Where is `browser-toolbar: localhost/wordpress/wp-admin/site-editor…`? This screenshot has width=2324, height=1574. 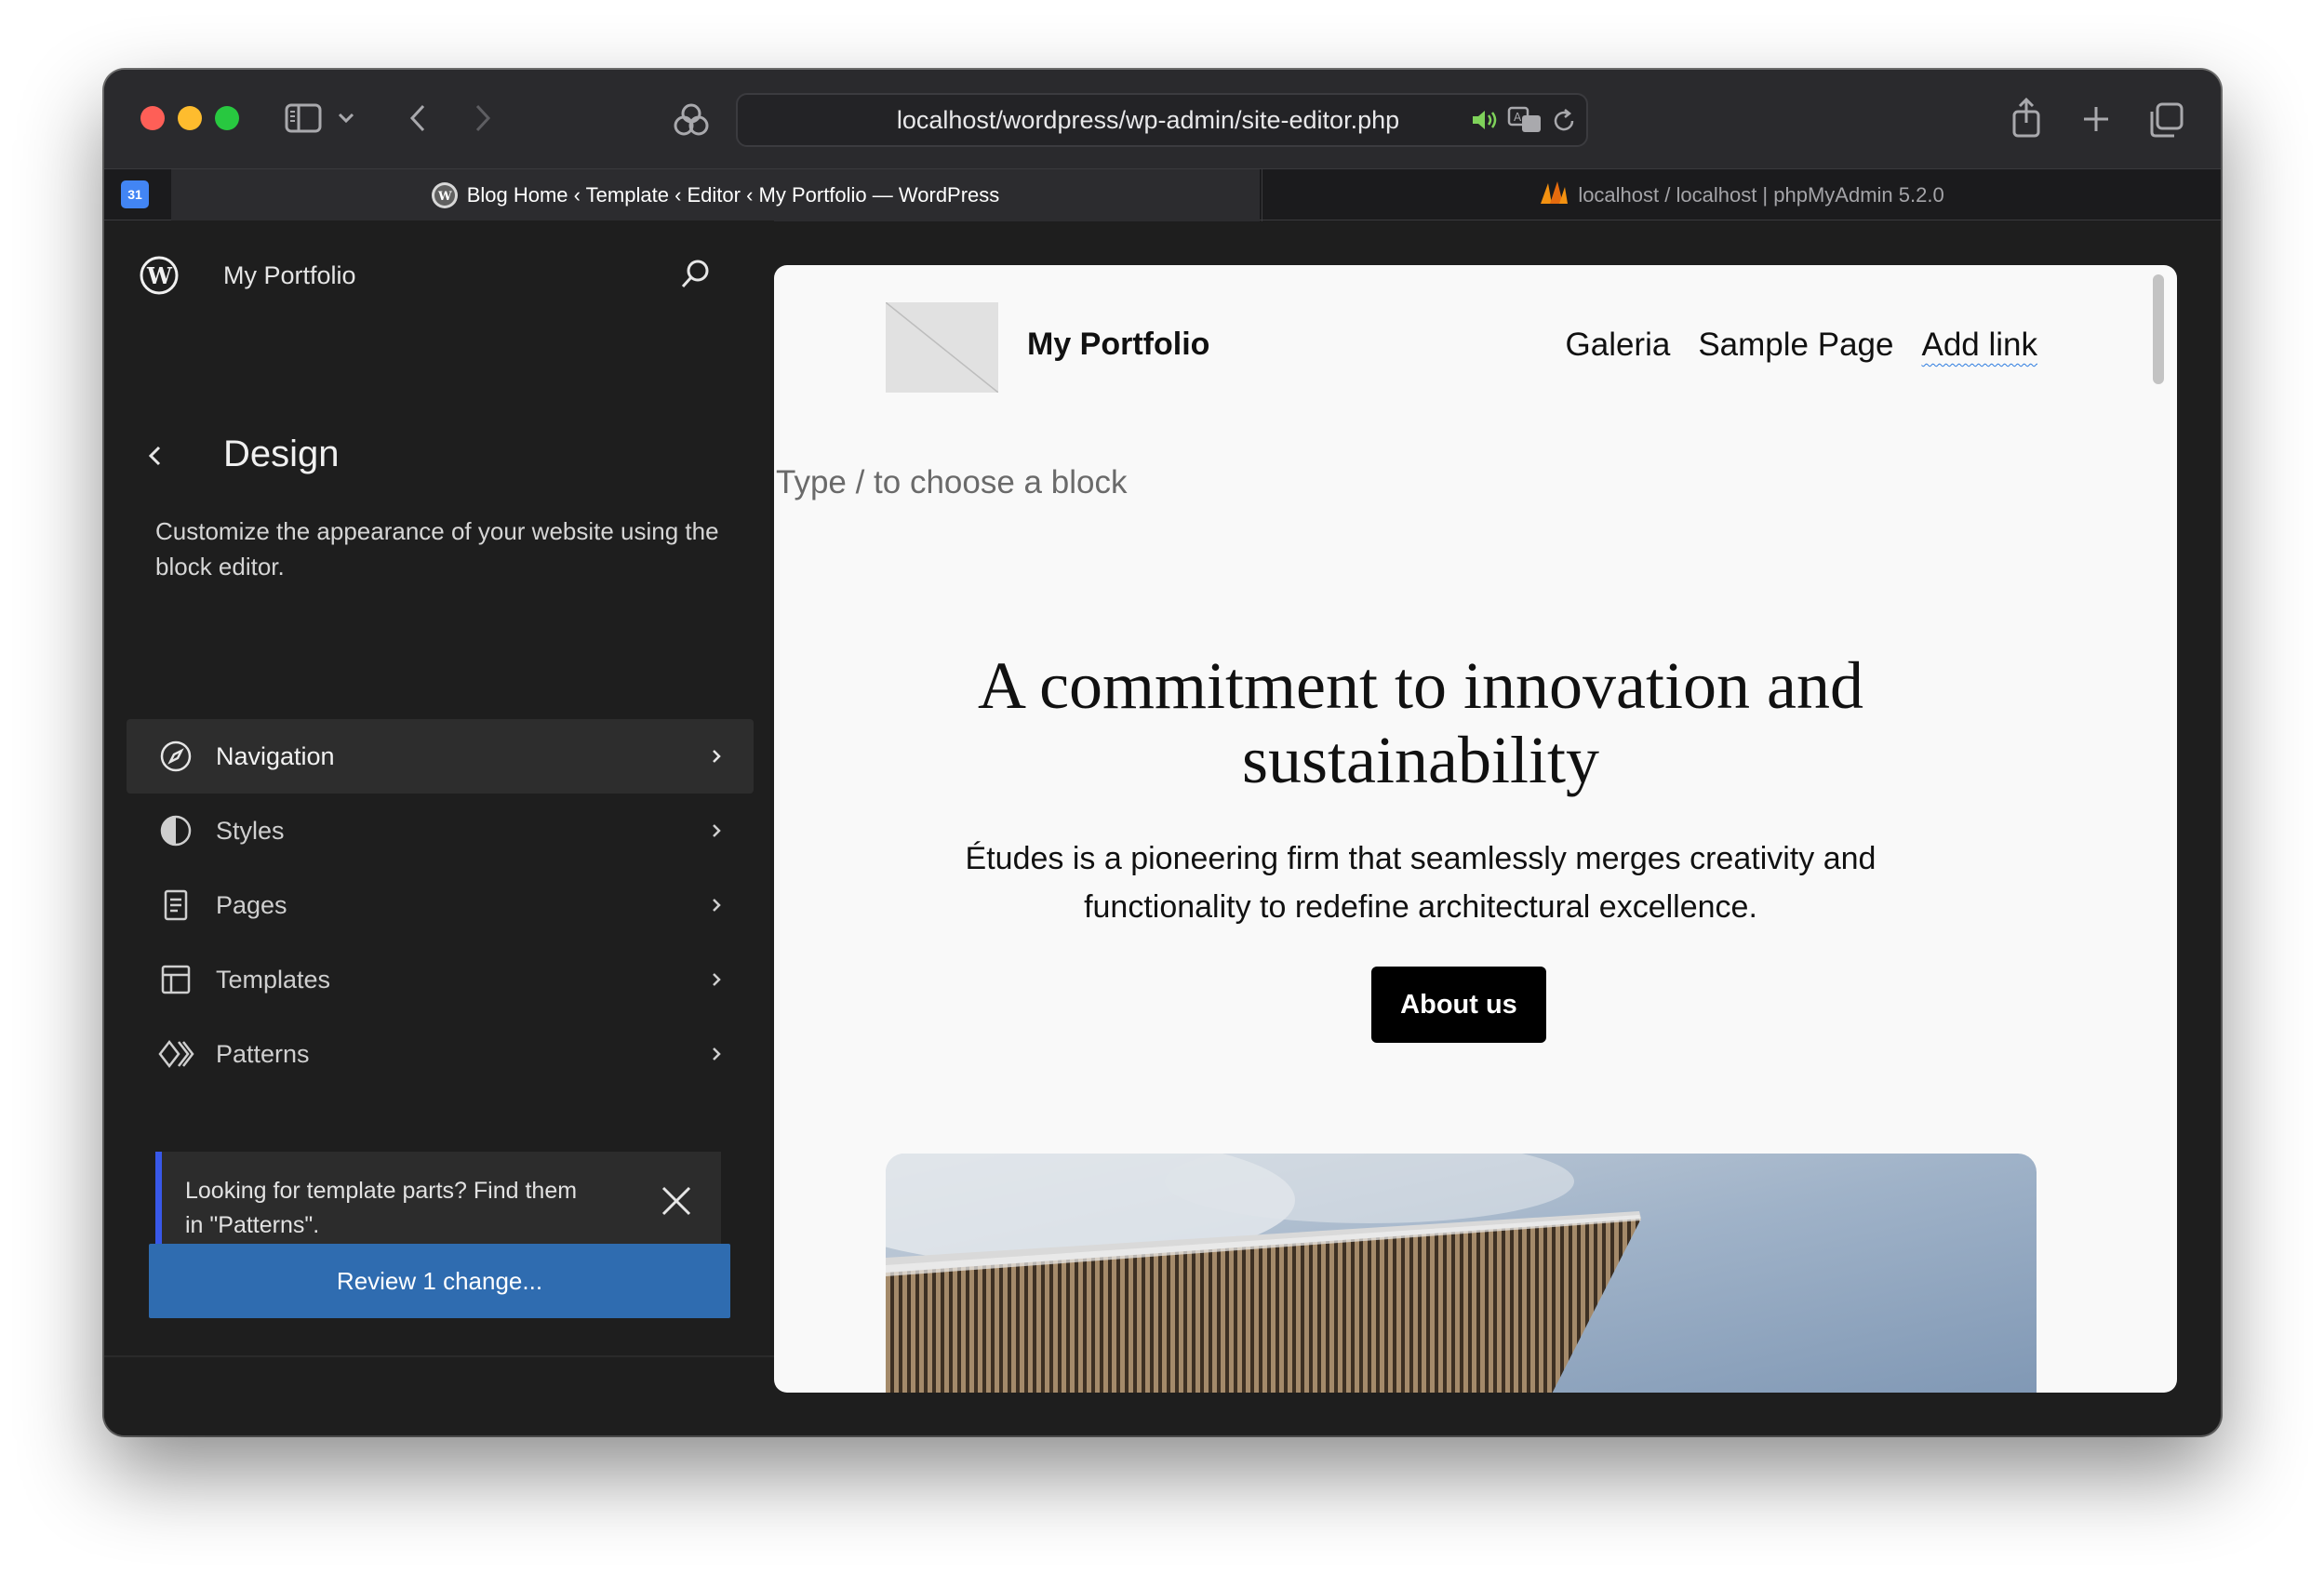 browser-toolbar: localhost/wordpress/wp-admin/site-editor… is located at coordinates (1162, 122).